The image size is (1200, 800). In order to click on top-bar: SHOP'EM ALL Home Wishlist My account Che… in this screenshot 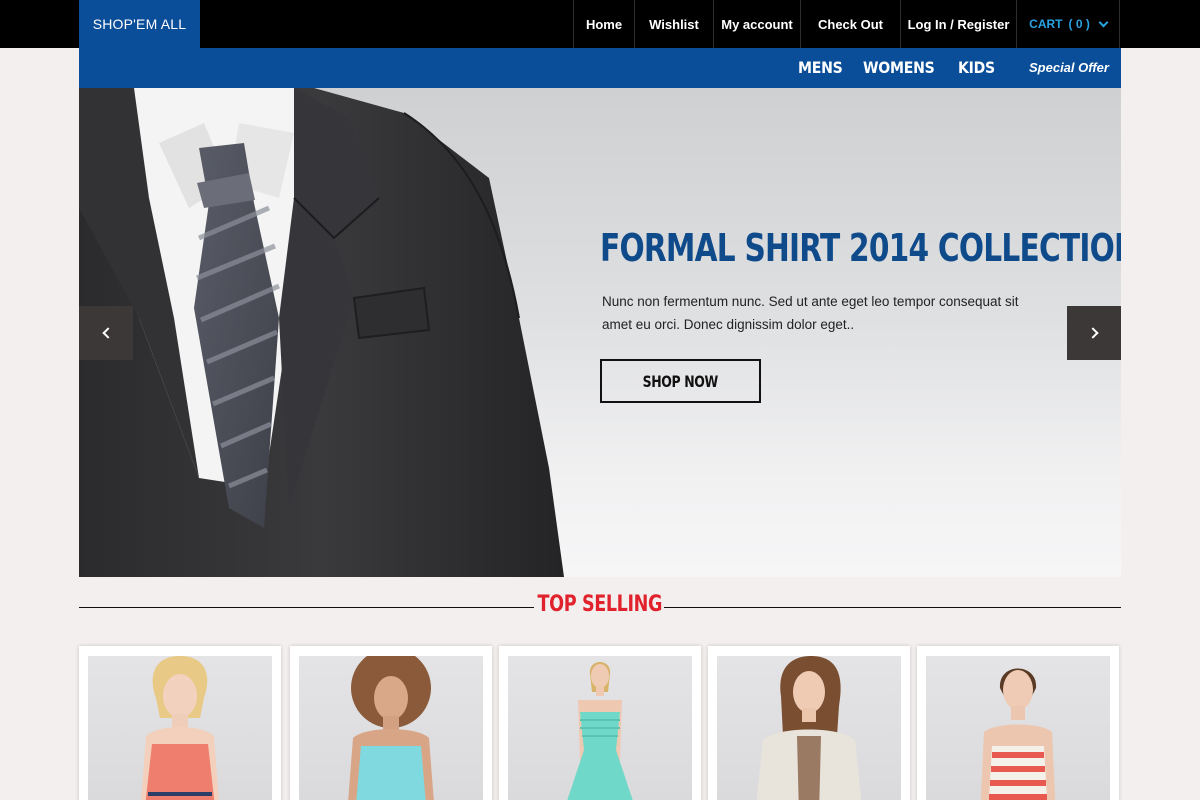, I will do `click(600, 24)`.